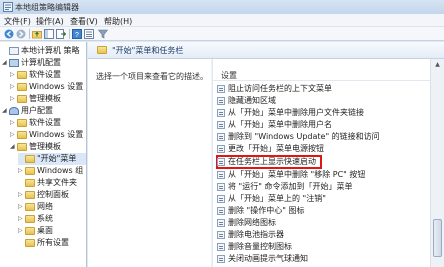  What do you see at coordinates (45, 206) in the screenshot?
I see `tree-node-label: 网络` at bounding box center [45, 206].